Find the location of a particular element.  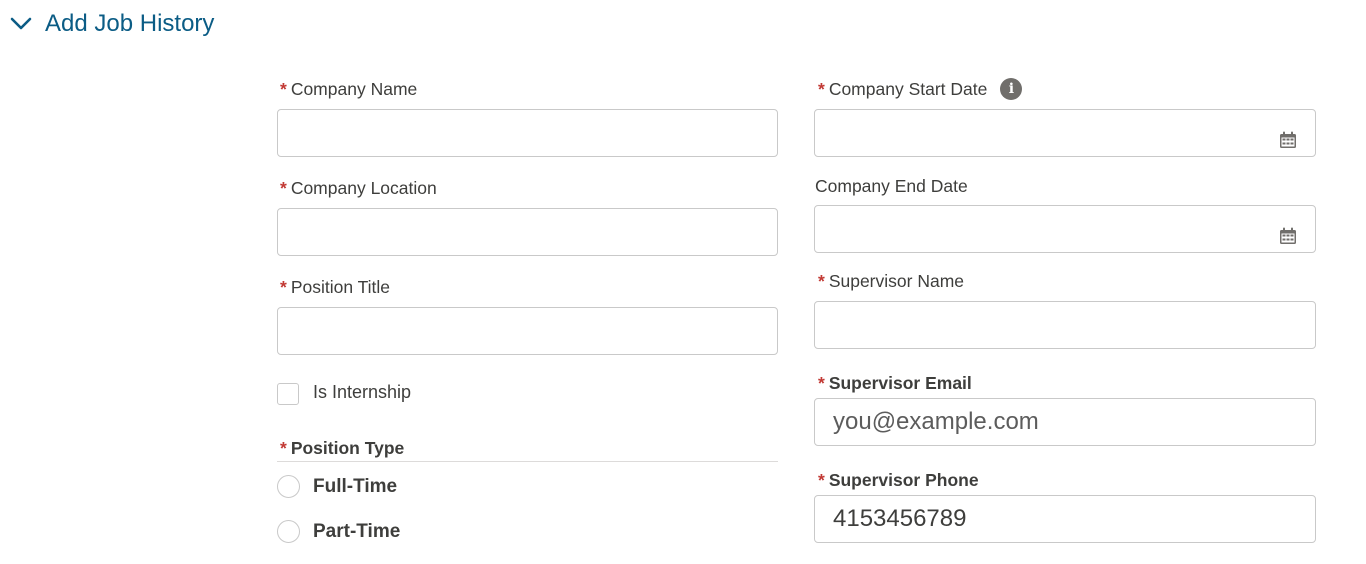

company-end-date-label: Company End Date is located at coordinates (891, 186).